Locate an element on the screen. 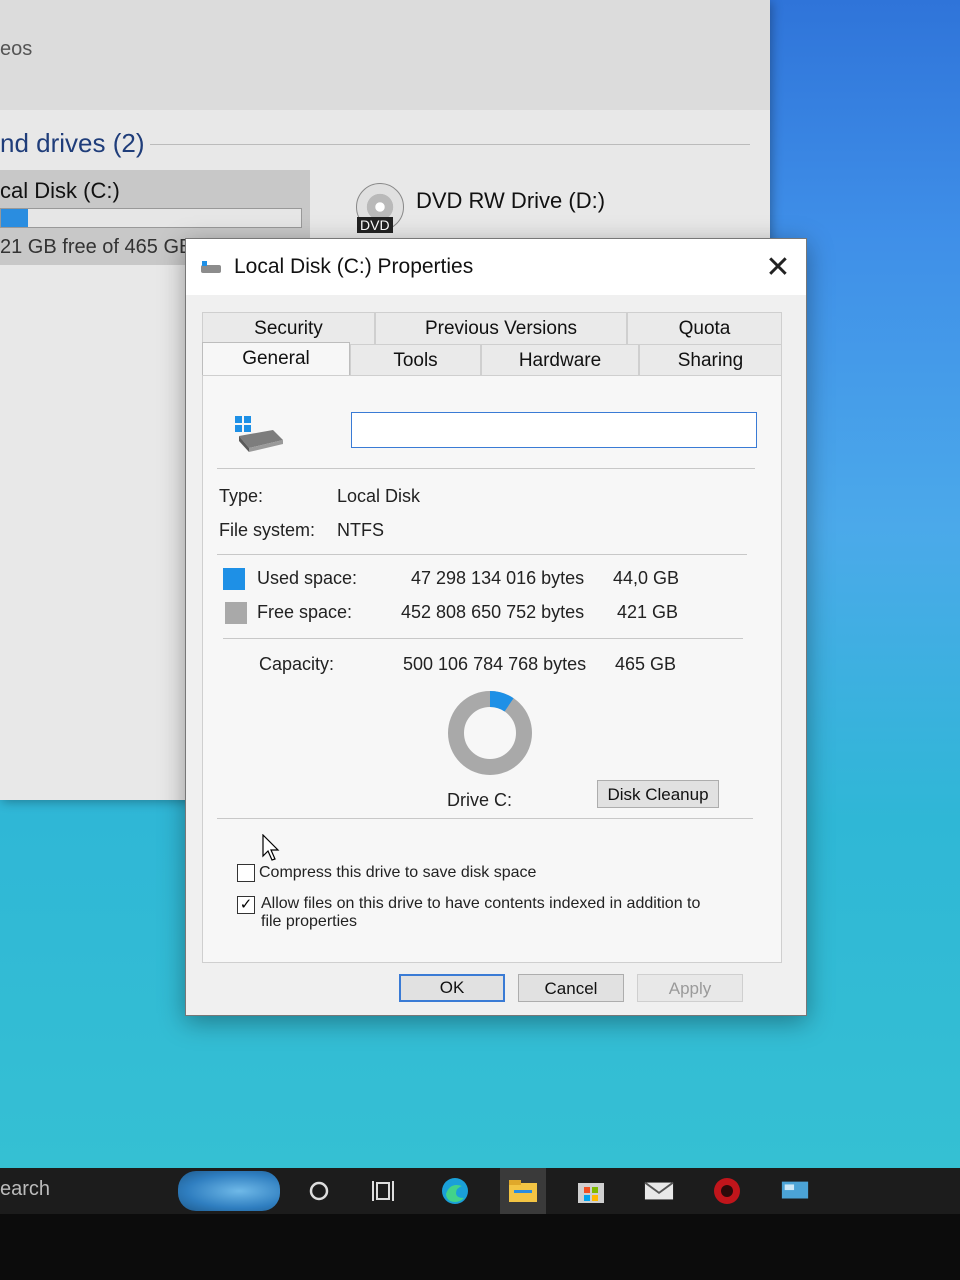  file-system-label: File system: is located at coordinates (267, 530).